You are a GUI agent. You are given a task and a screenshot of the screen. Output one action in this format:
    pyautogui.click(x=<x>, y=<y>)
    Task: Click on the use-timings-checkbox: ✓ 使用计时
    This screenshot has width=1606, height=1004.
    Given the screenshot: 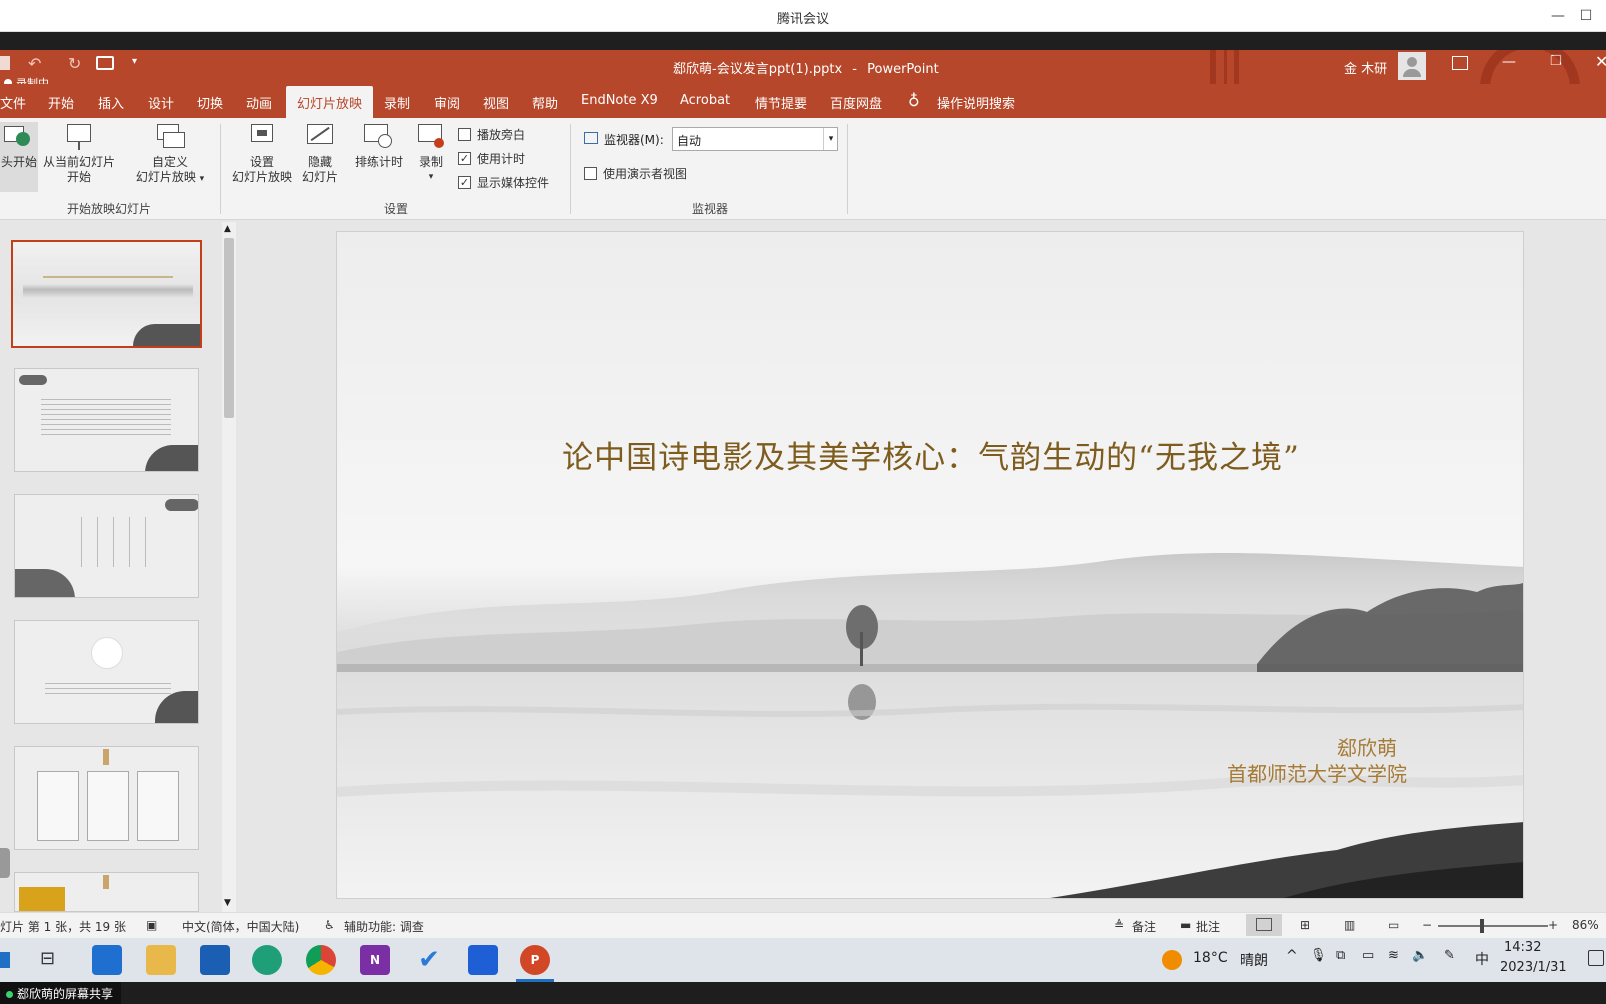 What is the action you would take?
    pyautogui.click(x=491, y=158)
    